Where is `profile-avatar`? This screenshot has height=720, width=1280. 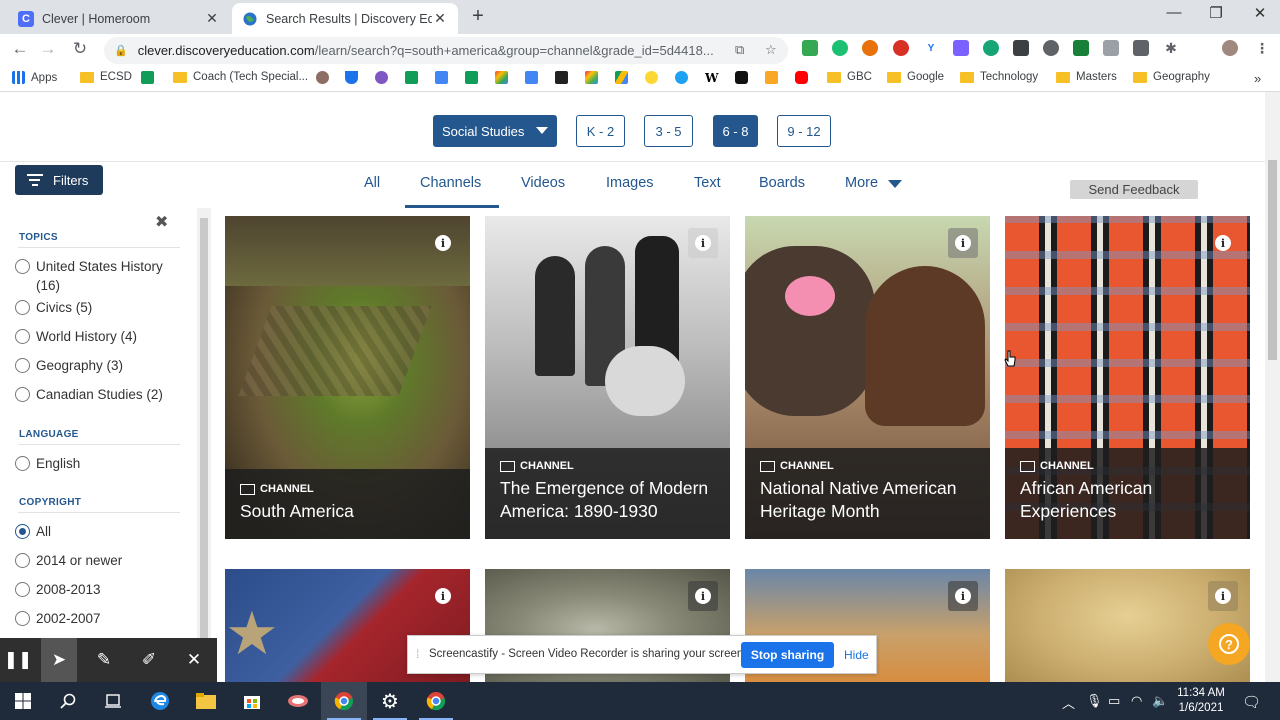 profile-avatar is located at coordinates (1230, 48).